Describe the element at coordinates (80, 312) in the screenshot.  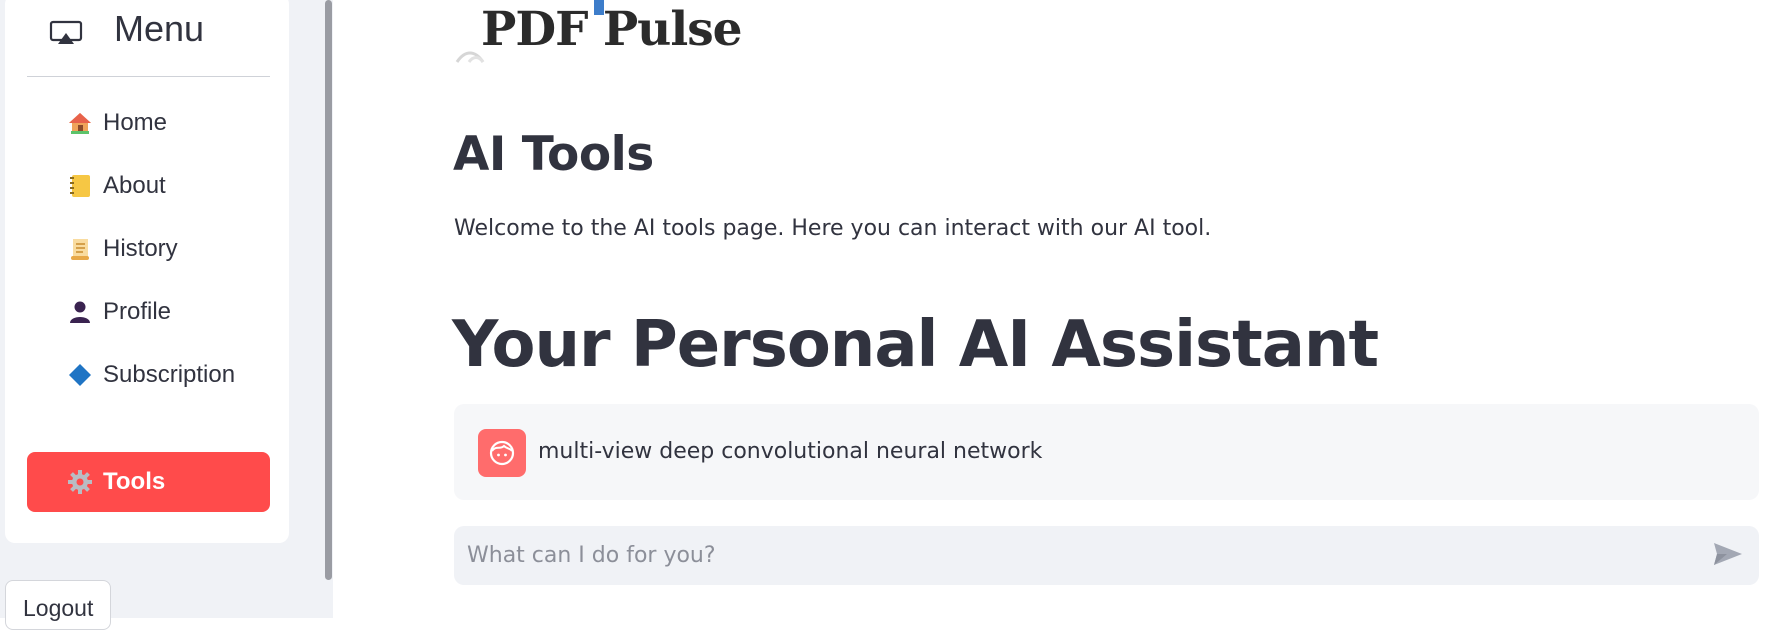
I see `person-icon` at that location.